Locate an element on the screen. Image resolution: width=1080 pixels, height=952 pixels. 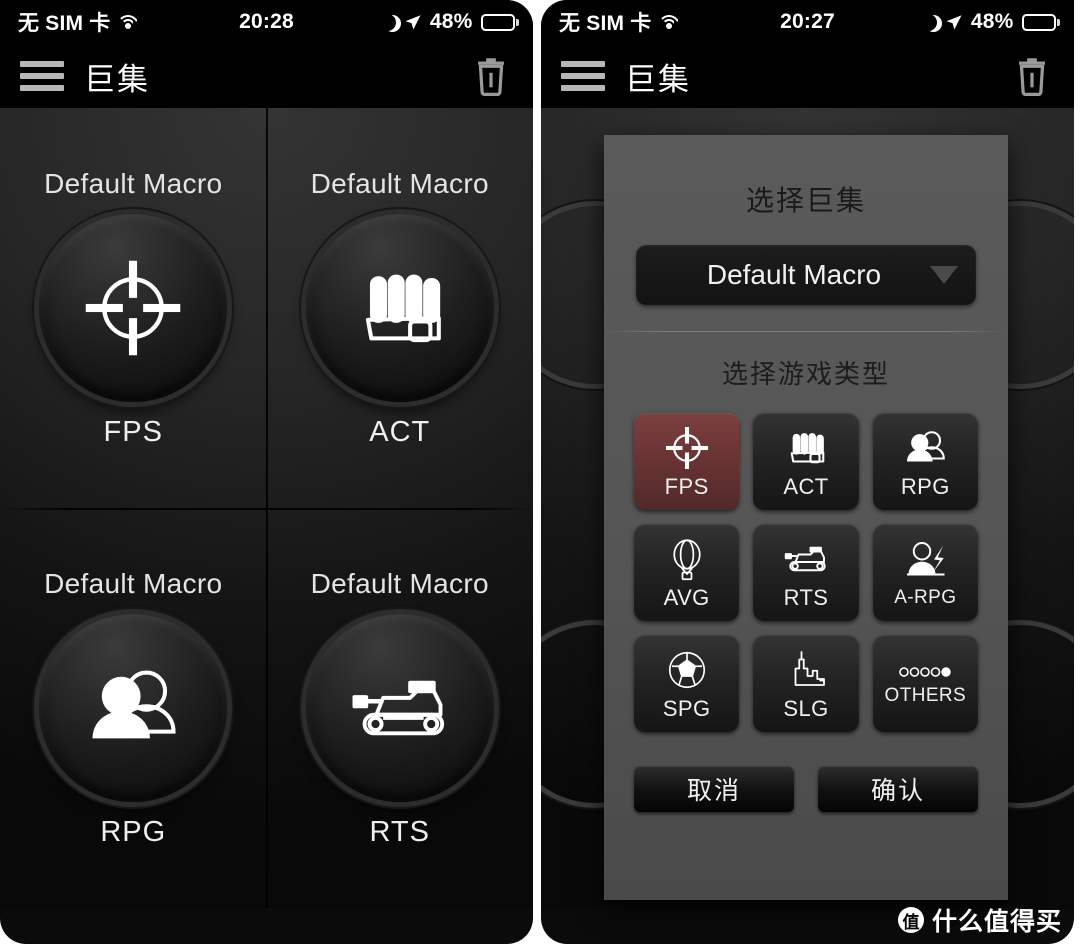
game-type-fps: FPS is located at coordinates (687, 461).